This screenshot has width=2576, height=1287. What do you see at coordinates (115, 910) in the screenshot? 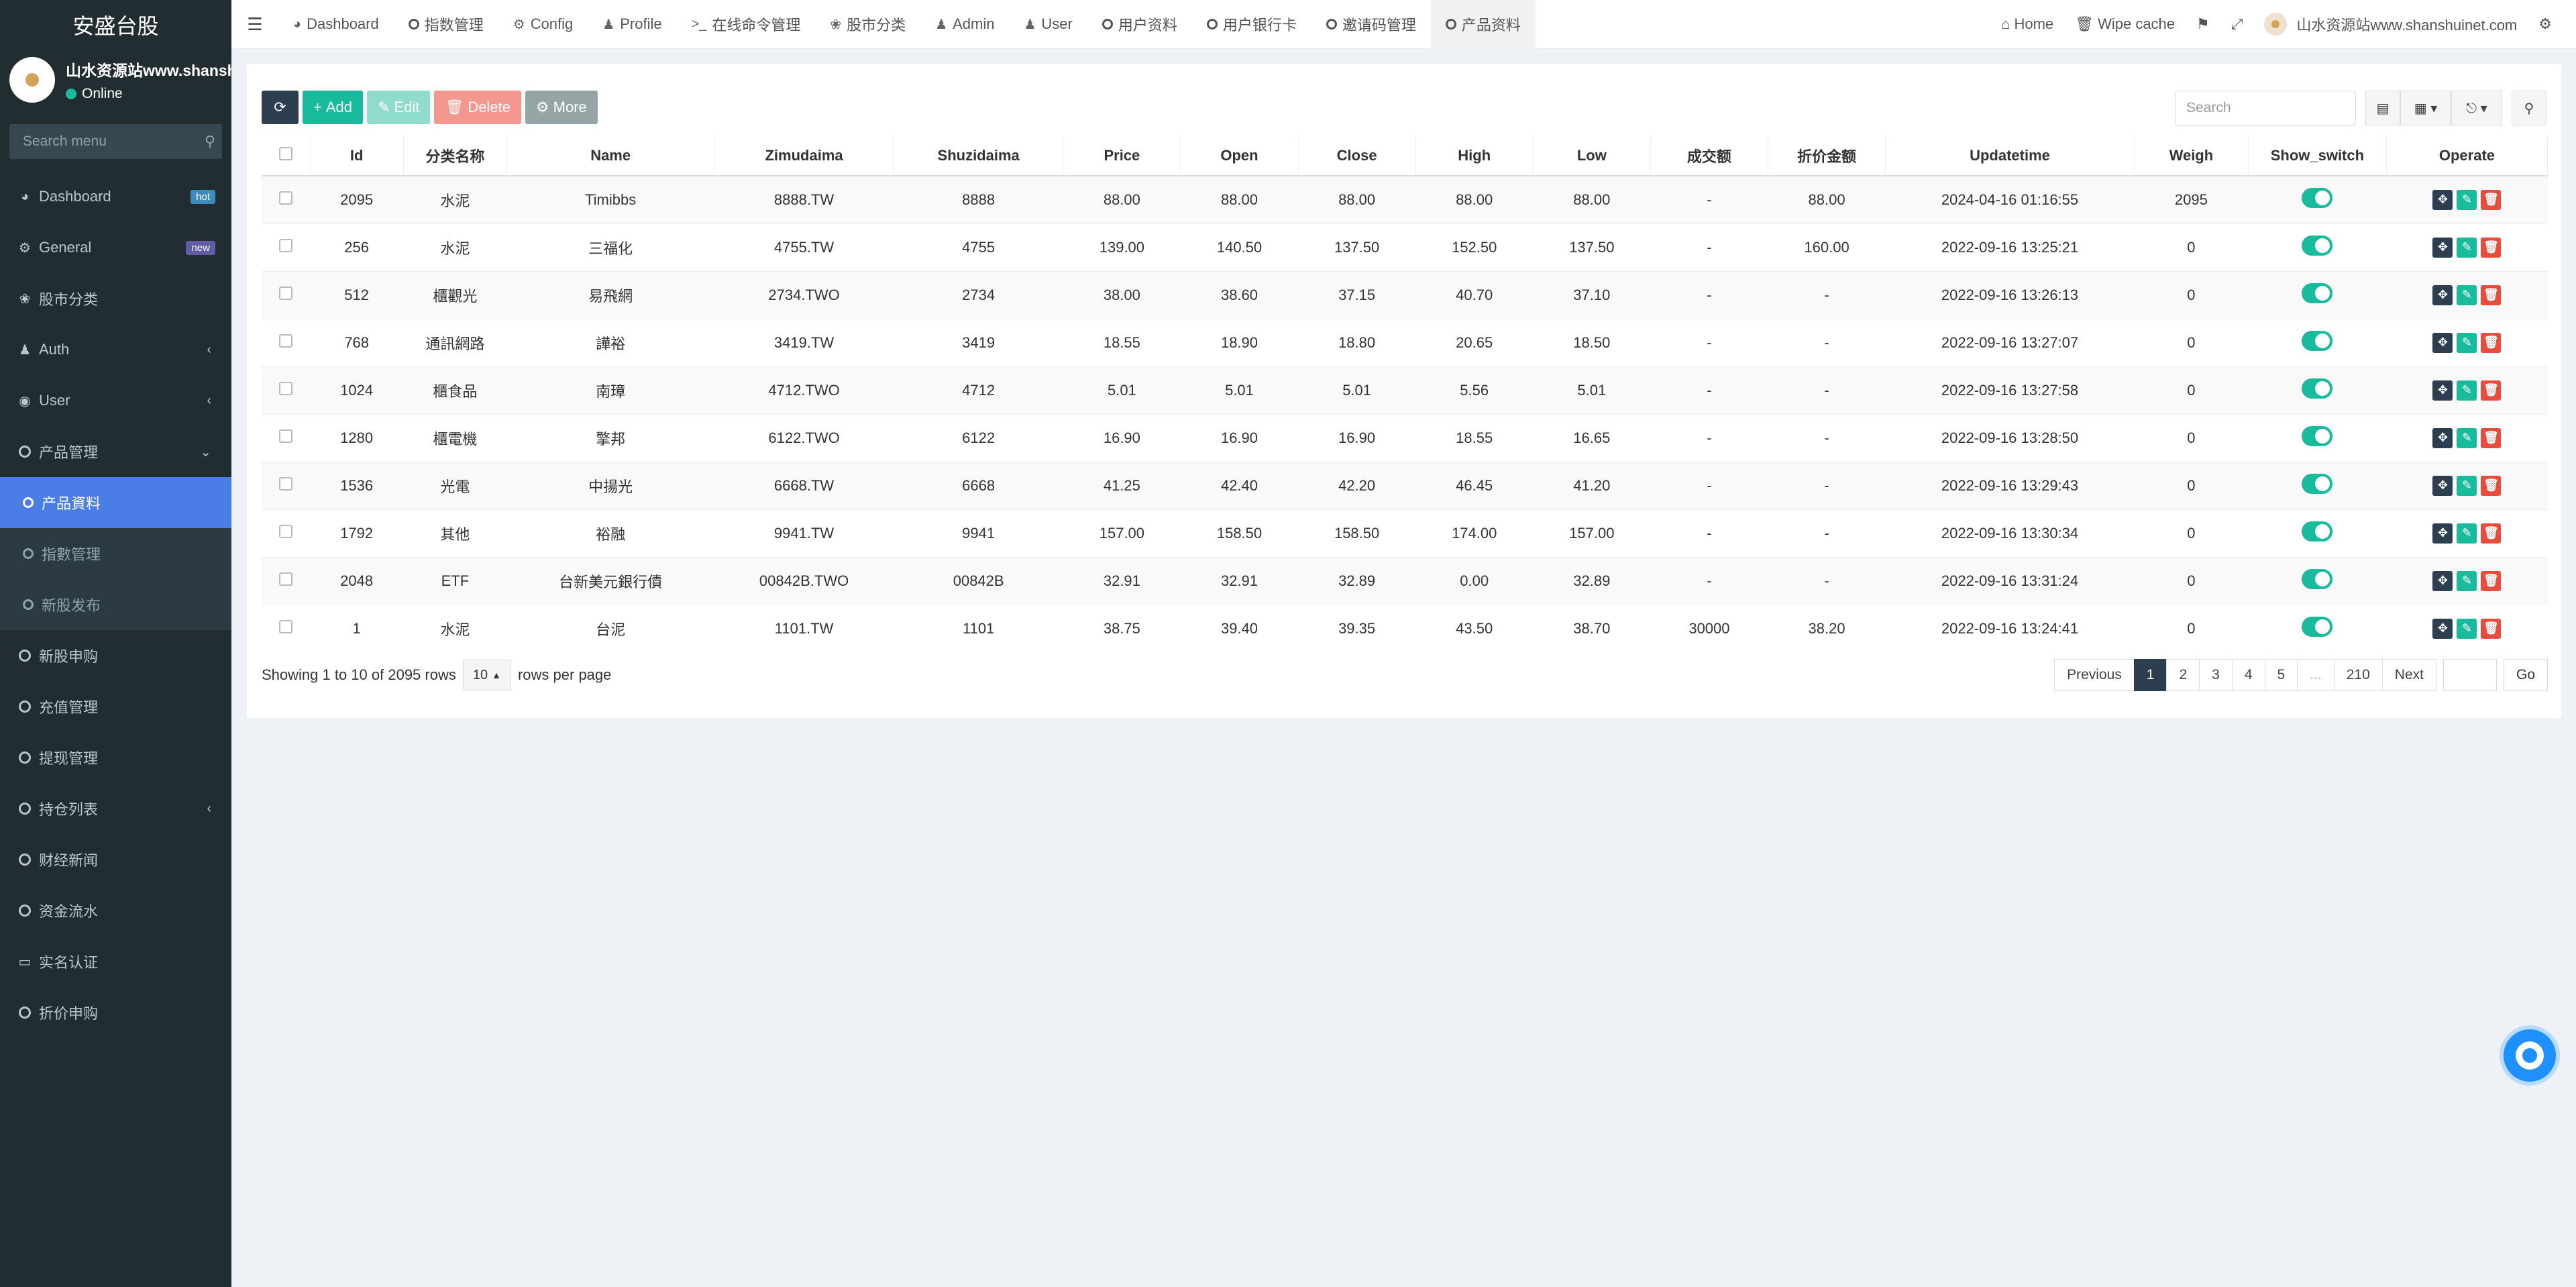
I see `sidebar-item-fund-flow: 资金流水` at bounding box center [115, 910].